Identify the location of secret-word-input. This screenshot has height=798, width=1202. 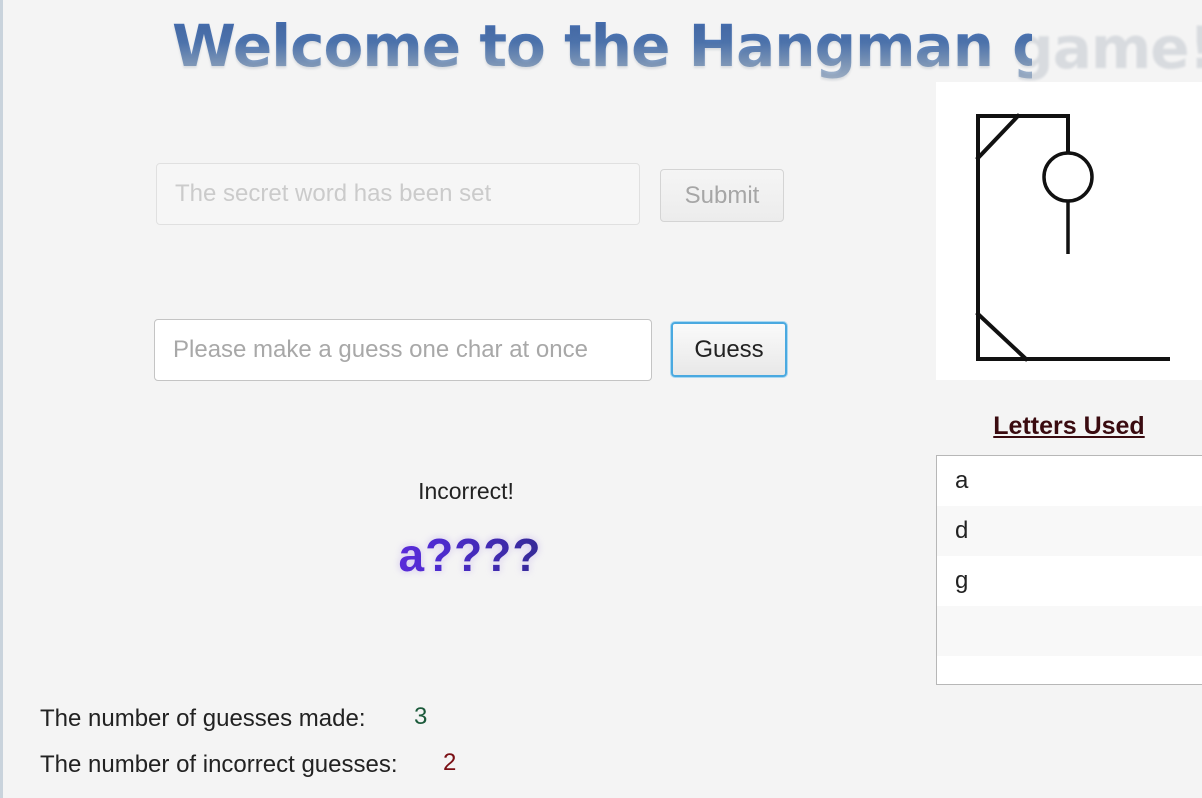
(398, 194).